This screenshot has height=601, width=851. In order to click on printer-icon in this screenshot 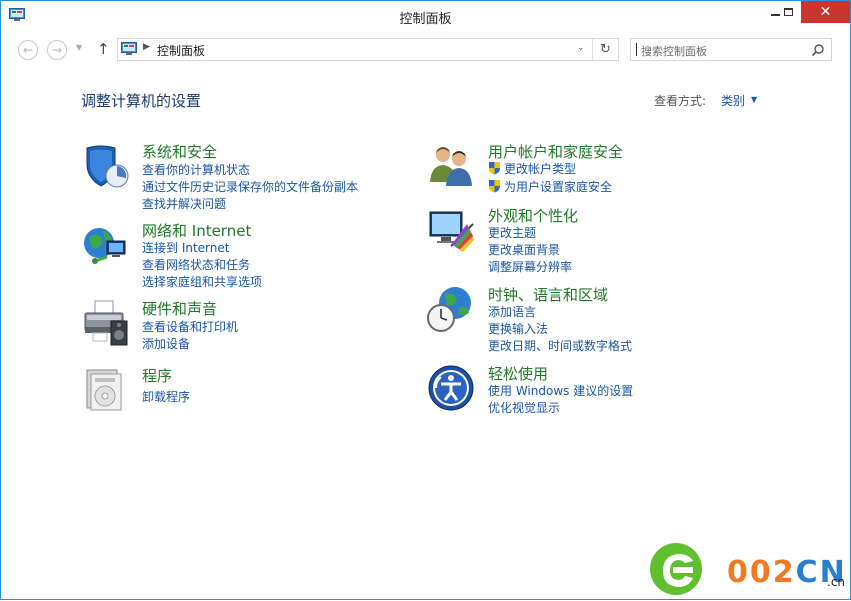, I will do `click(105, 323)`.